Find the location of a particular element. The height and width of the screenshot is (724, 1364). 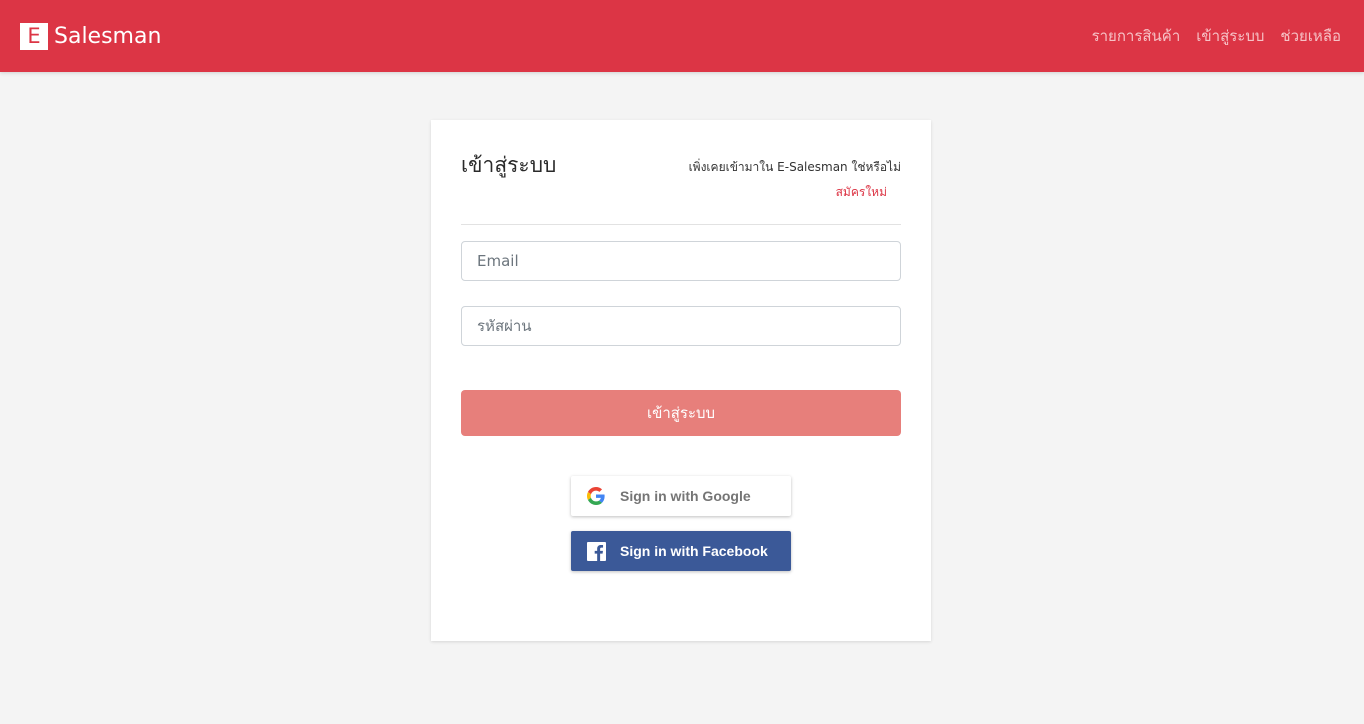

login-title: เข้าสู่ระบบ is located at coordinates (509, 165).